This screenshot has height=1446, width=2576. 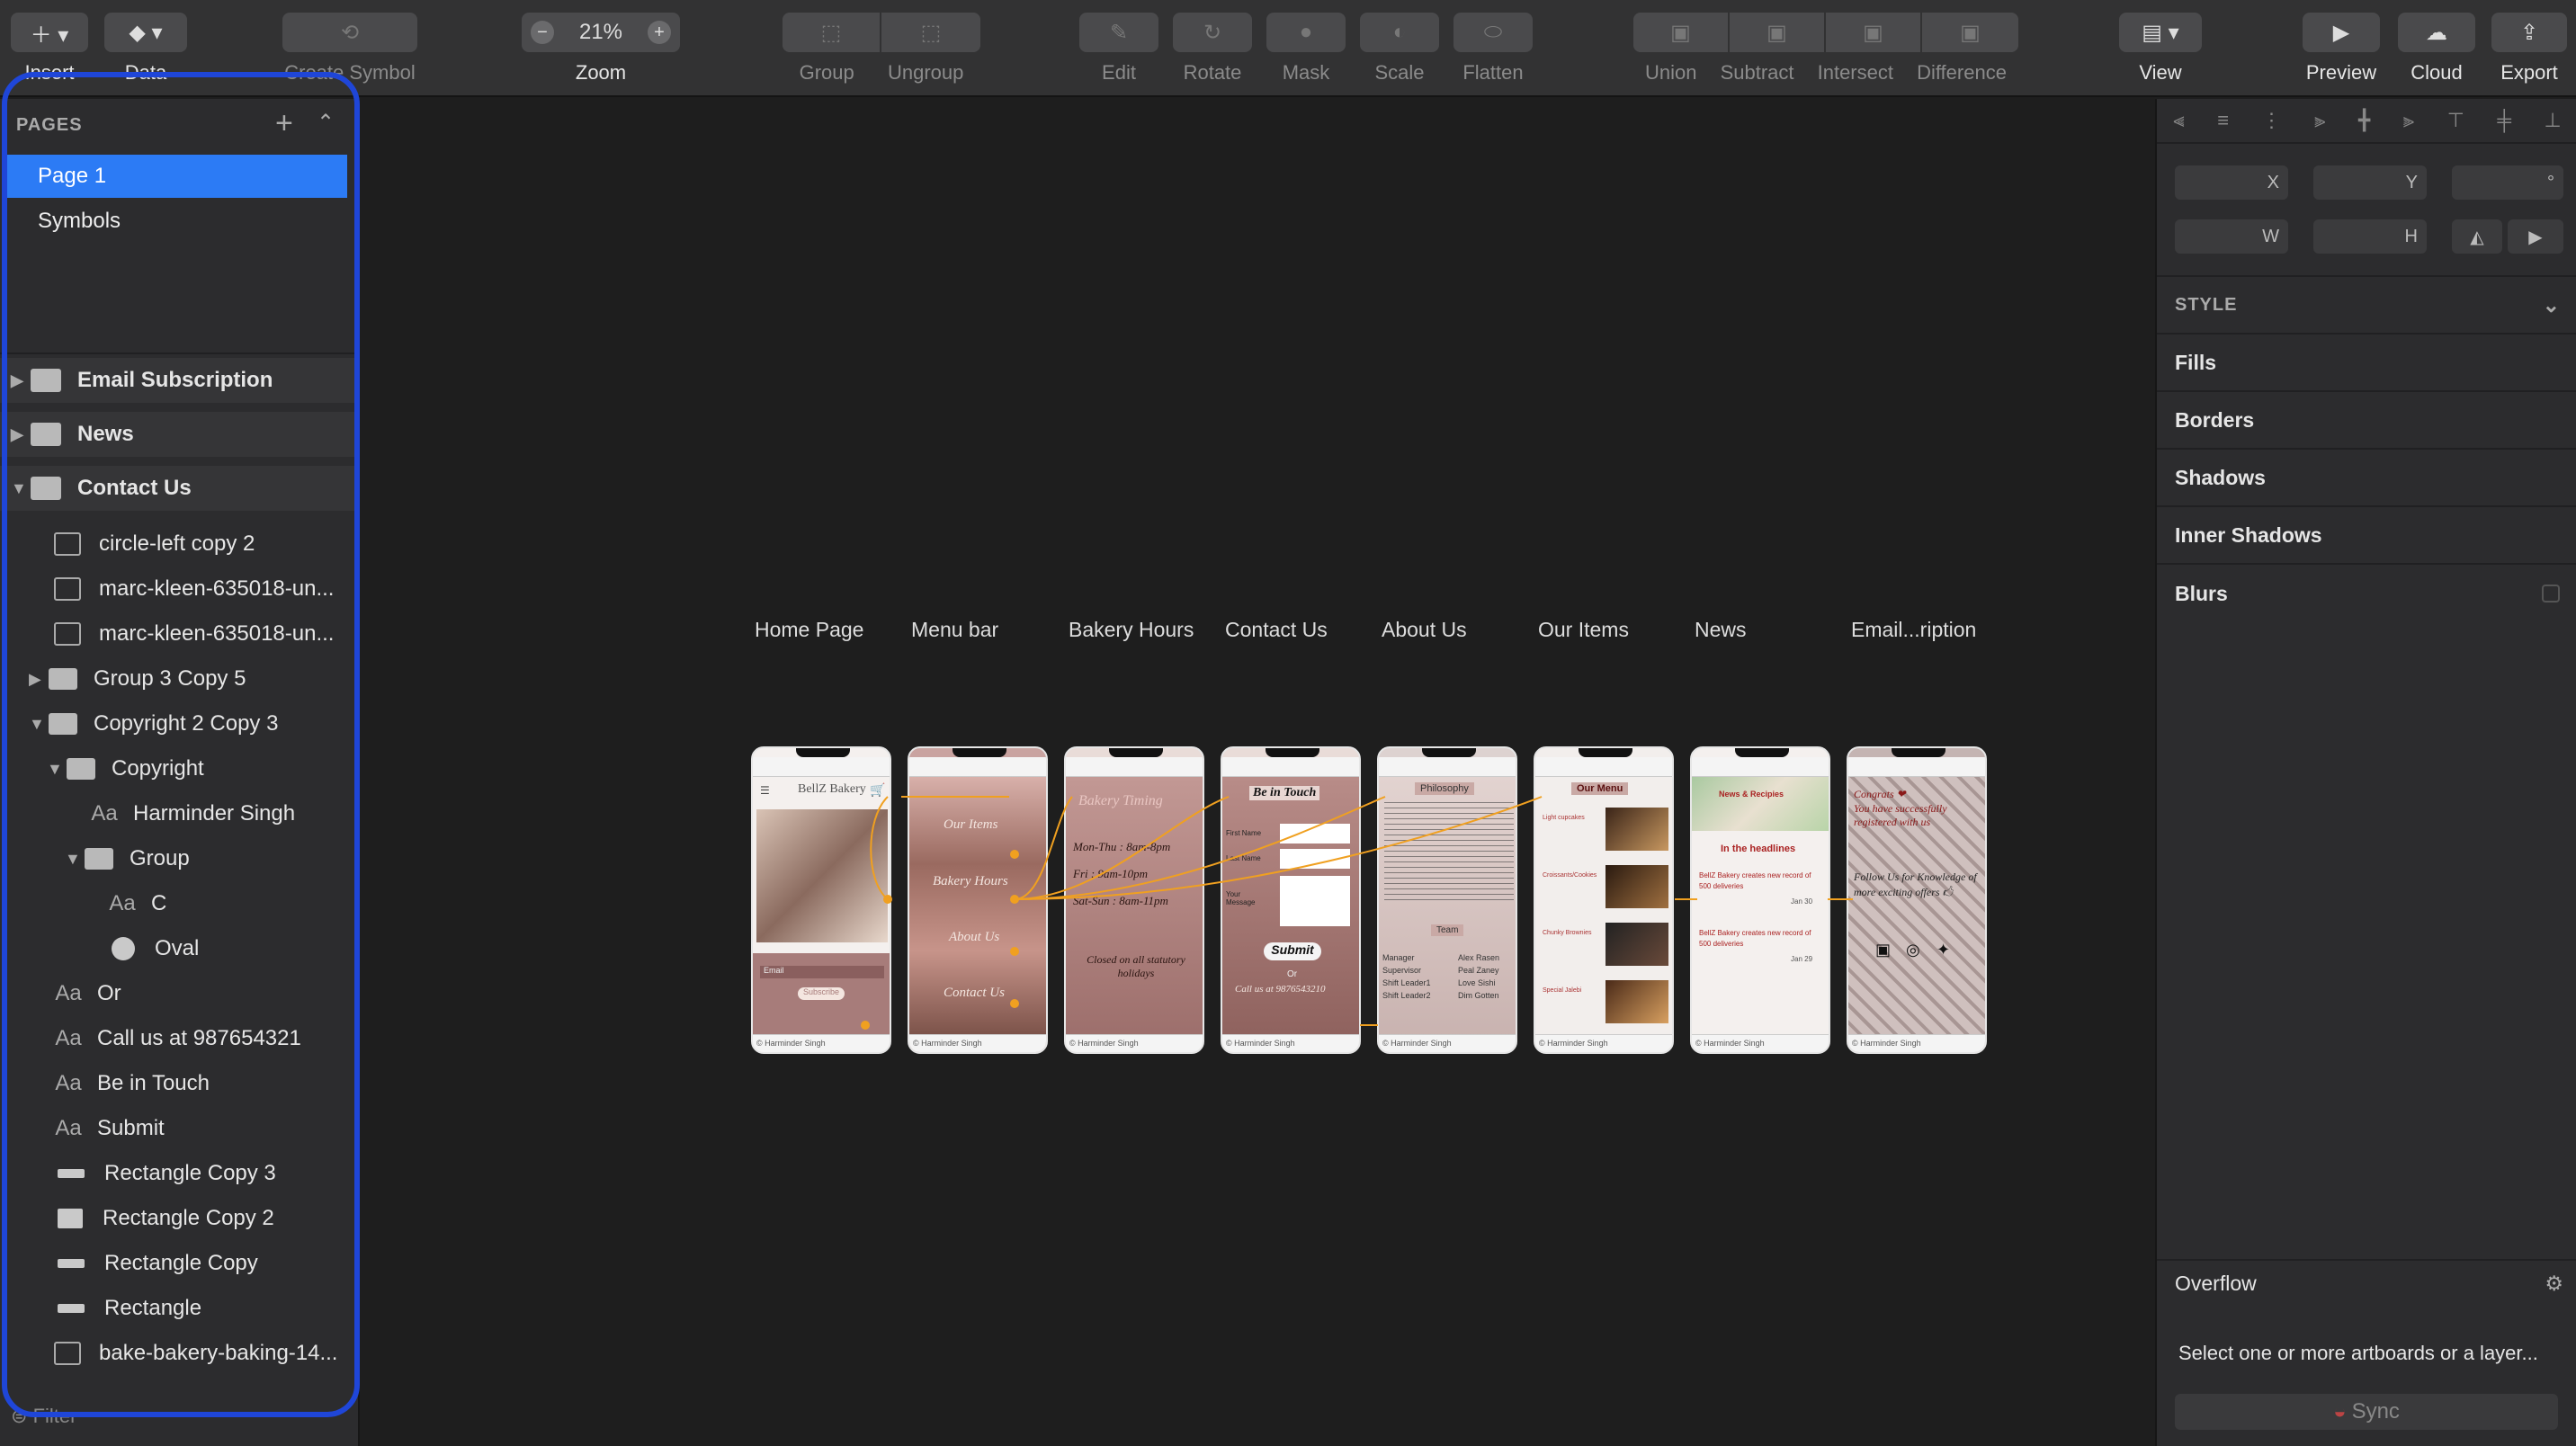 I want to click on artboard-title: Email...ription, so click(x=1913, y=630).